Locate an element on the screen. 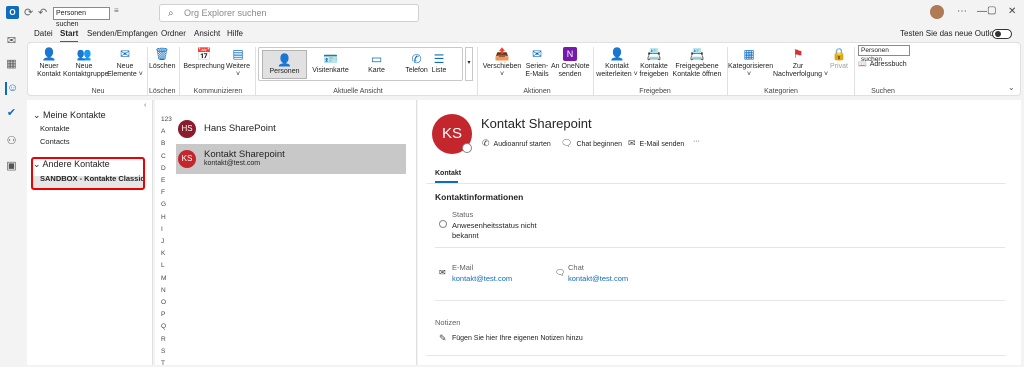  more-options-icon: ⋯ is located at coordinates (962, 11).